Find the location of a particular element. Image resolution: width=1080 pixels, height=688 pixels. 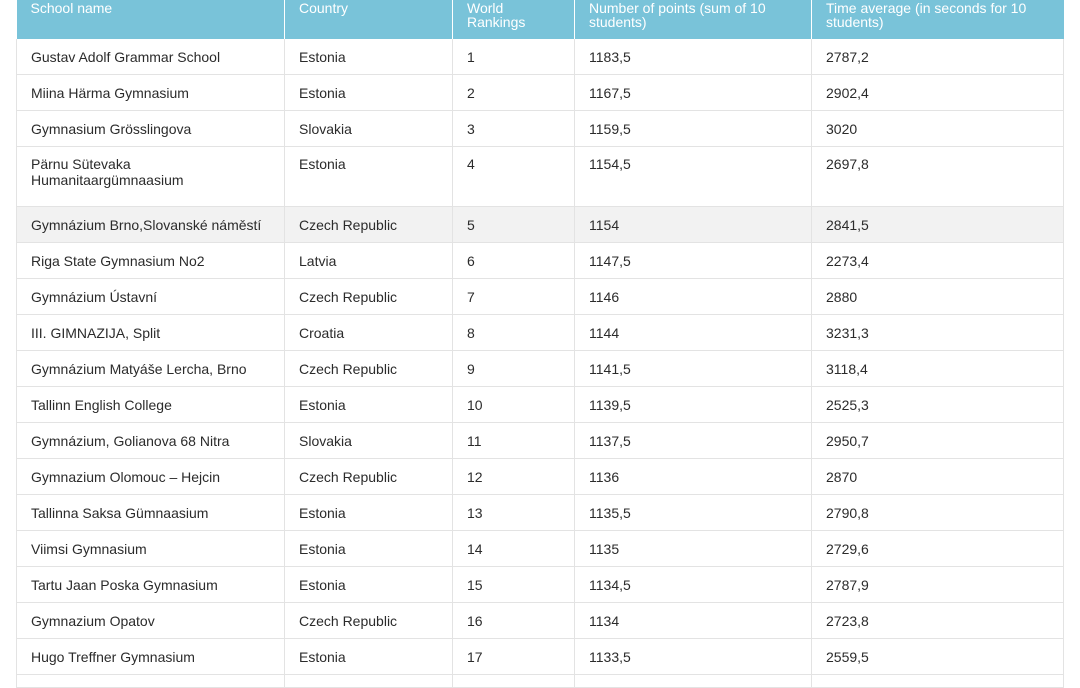

table-row: III. GIMNAZIJA, Split Croatia 8 1144 3231,3 is located at coordinates (540, 332).